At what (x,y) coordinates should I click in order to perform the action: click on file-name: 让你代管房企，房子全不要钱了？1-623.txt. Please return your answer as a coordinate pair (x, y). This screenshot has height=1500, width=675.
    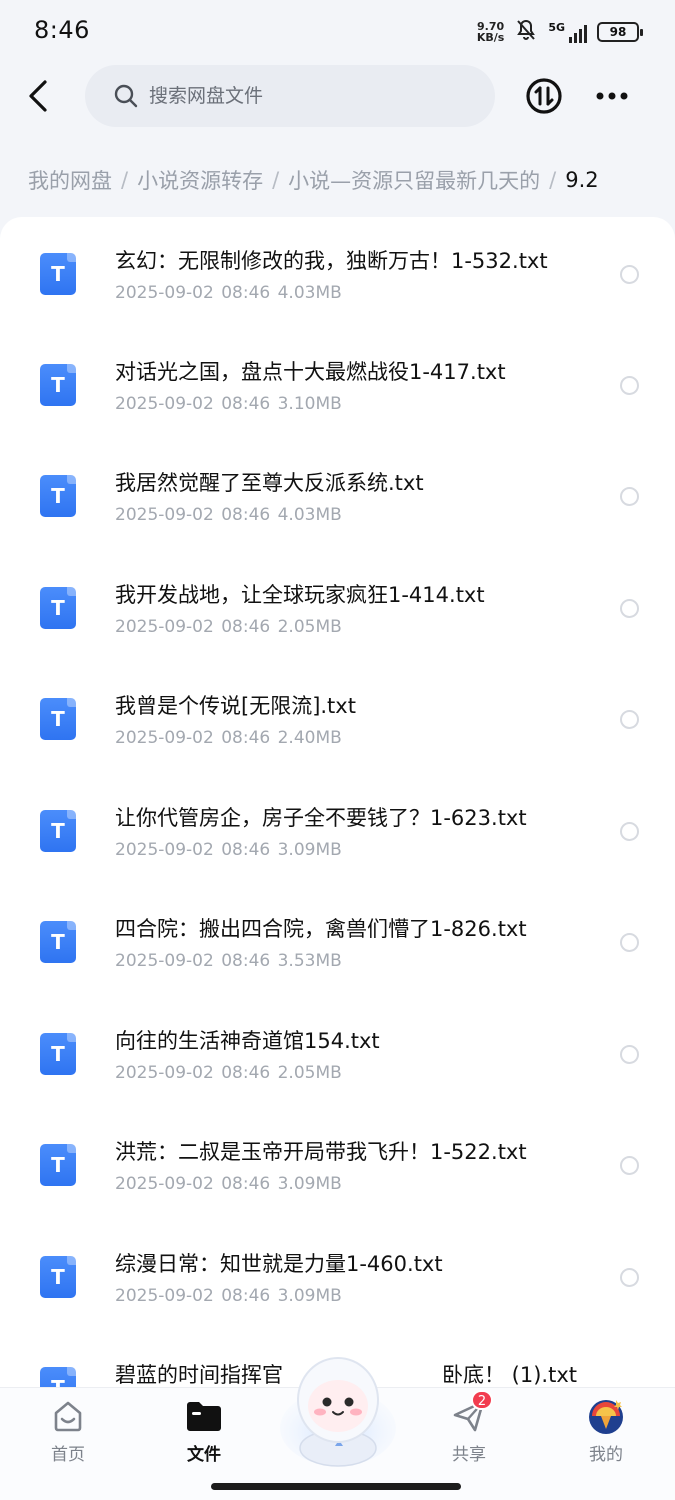
    Looking at the image, I should click on (321, 818).